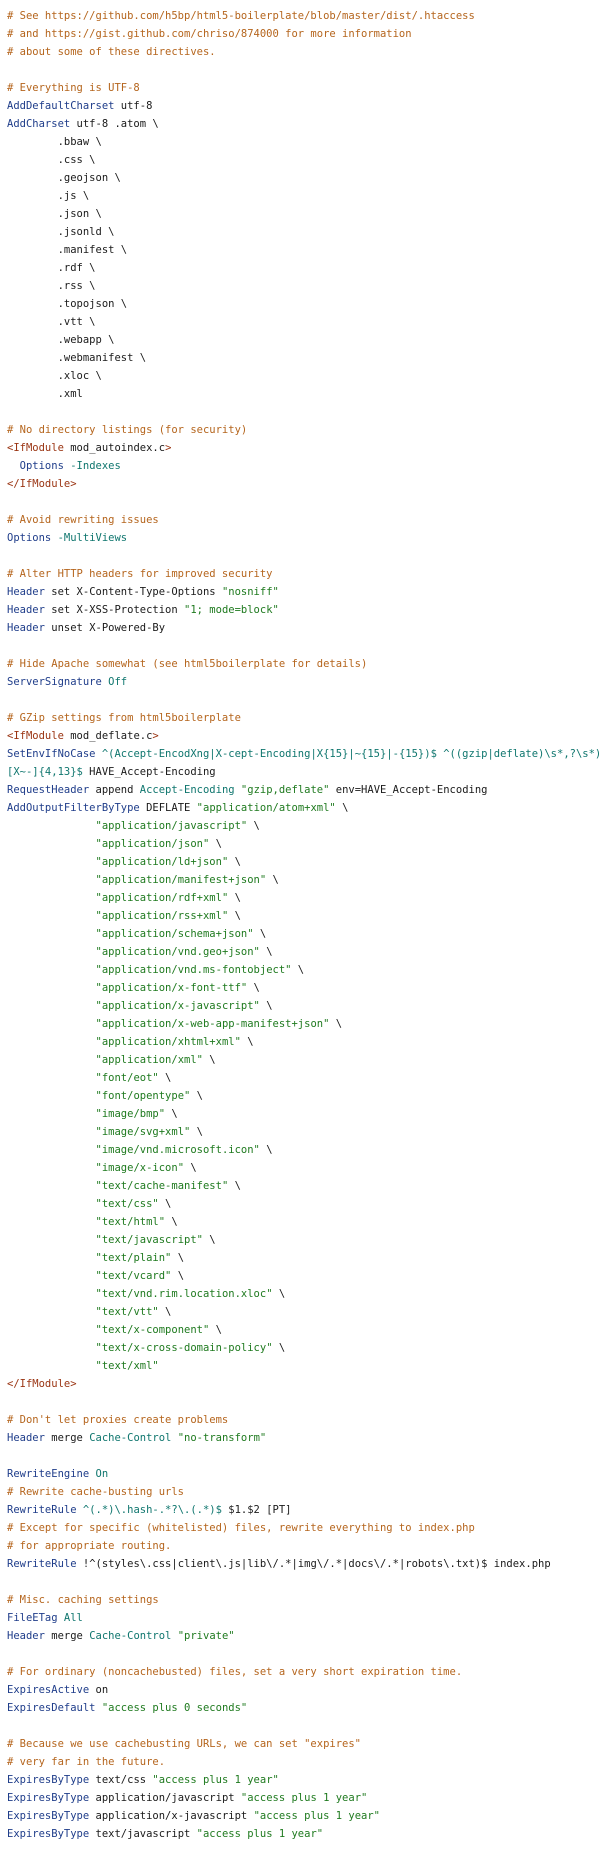  Describe the element at coordinates (124, 718) in the screenshot. I see `comment-token: # GZip settings from html5boilerplate` at that location.